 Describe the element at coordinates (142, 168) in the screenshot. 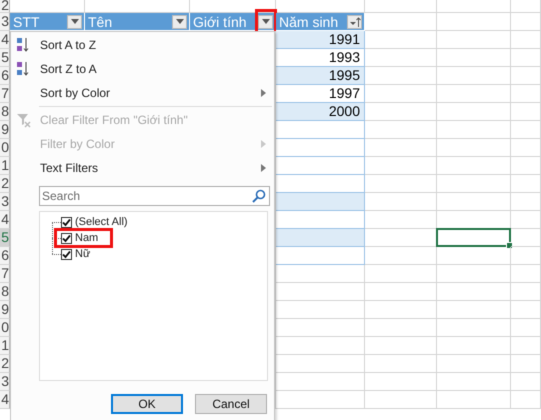

I see `menu-item: Text Filters` at that location.